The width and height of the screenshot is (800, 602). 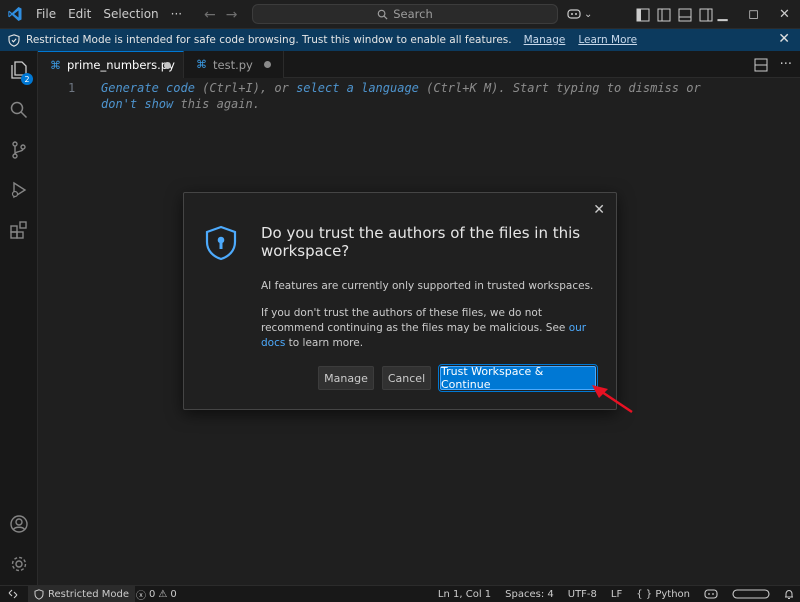 I want to click on menu-selection: Selection, so click(x=130, y=14).